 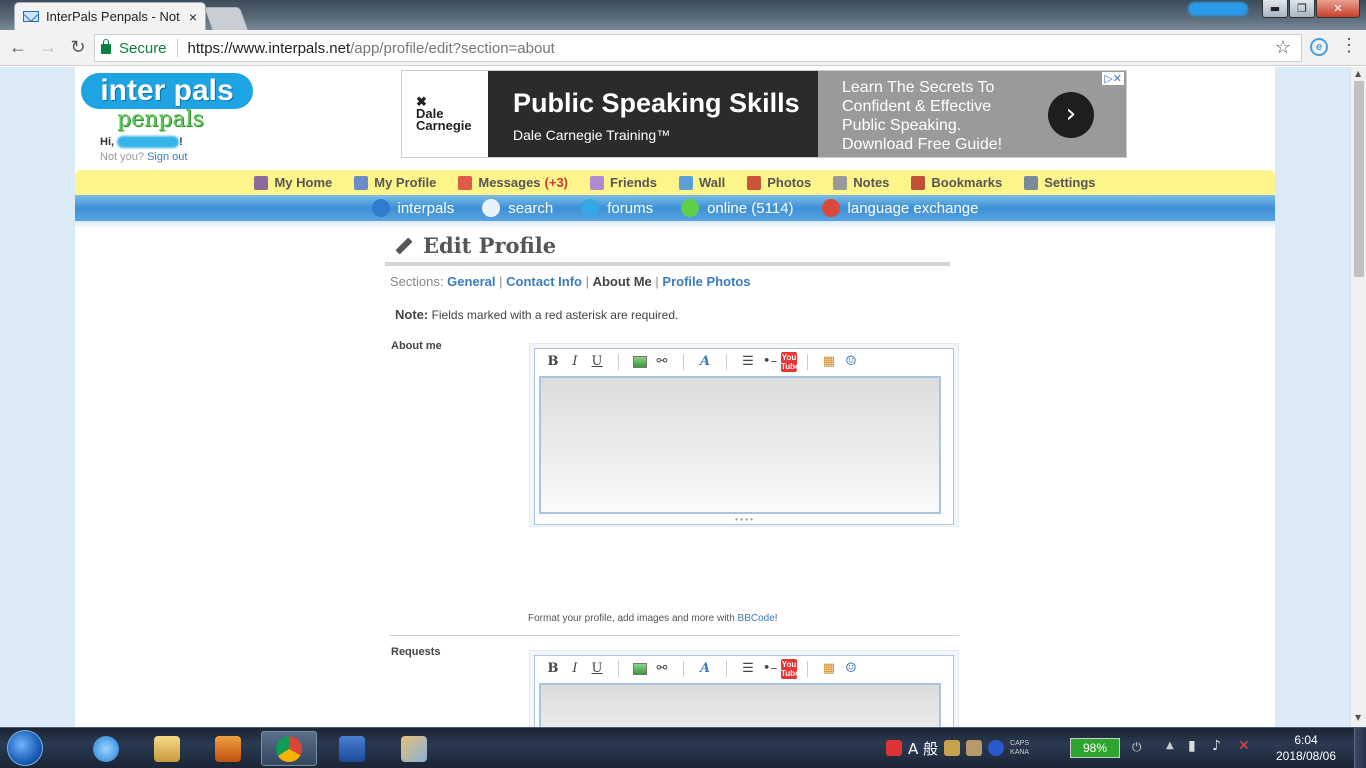 What do you see at coordinates (840, 182) in the screenshot?
I see `notes-icon` at bounding box center [840, 182].